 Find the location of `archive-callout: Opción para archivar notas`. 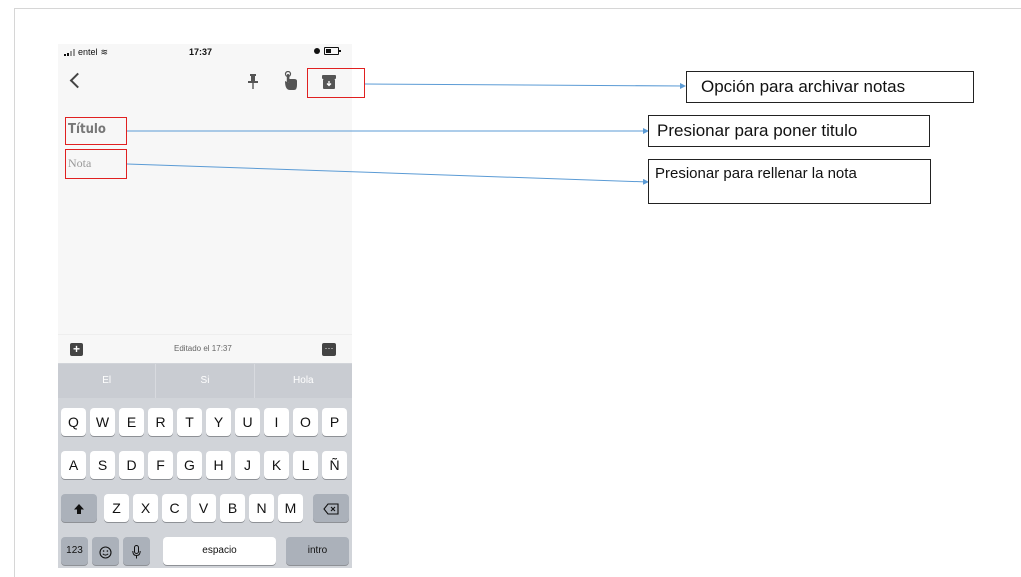

archive-callout: Opción para archivar notas is located at coordinates (830, 87).